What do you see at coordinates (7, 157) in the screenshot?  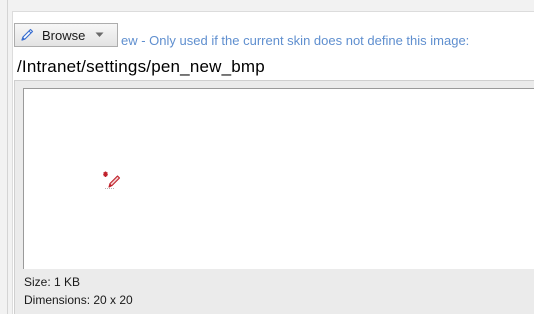 I see `left-divider` at bounding box center [7, 157].